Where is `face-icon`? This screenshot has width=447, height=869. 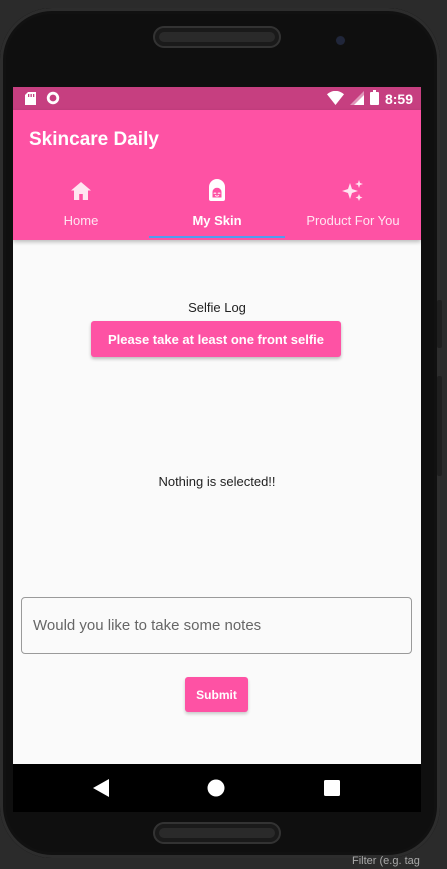 face-icon is located at coordinates (217, 191).